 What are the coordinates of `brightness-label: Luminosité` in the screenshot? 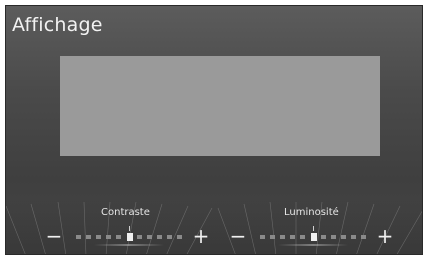 It's located at (311, 212).